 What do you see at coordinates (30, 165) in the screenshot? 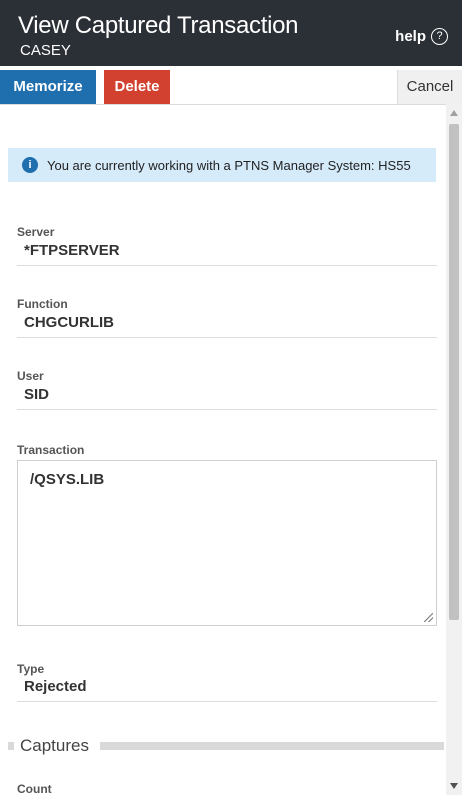
I see `info-icon: i` at bounding box center [30, 165].